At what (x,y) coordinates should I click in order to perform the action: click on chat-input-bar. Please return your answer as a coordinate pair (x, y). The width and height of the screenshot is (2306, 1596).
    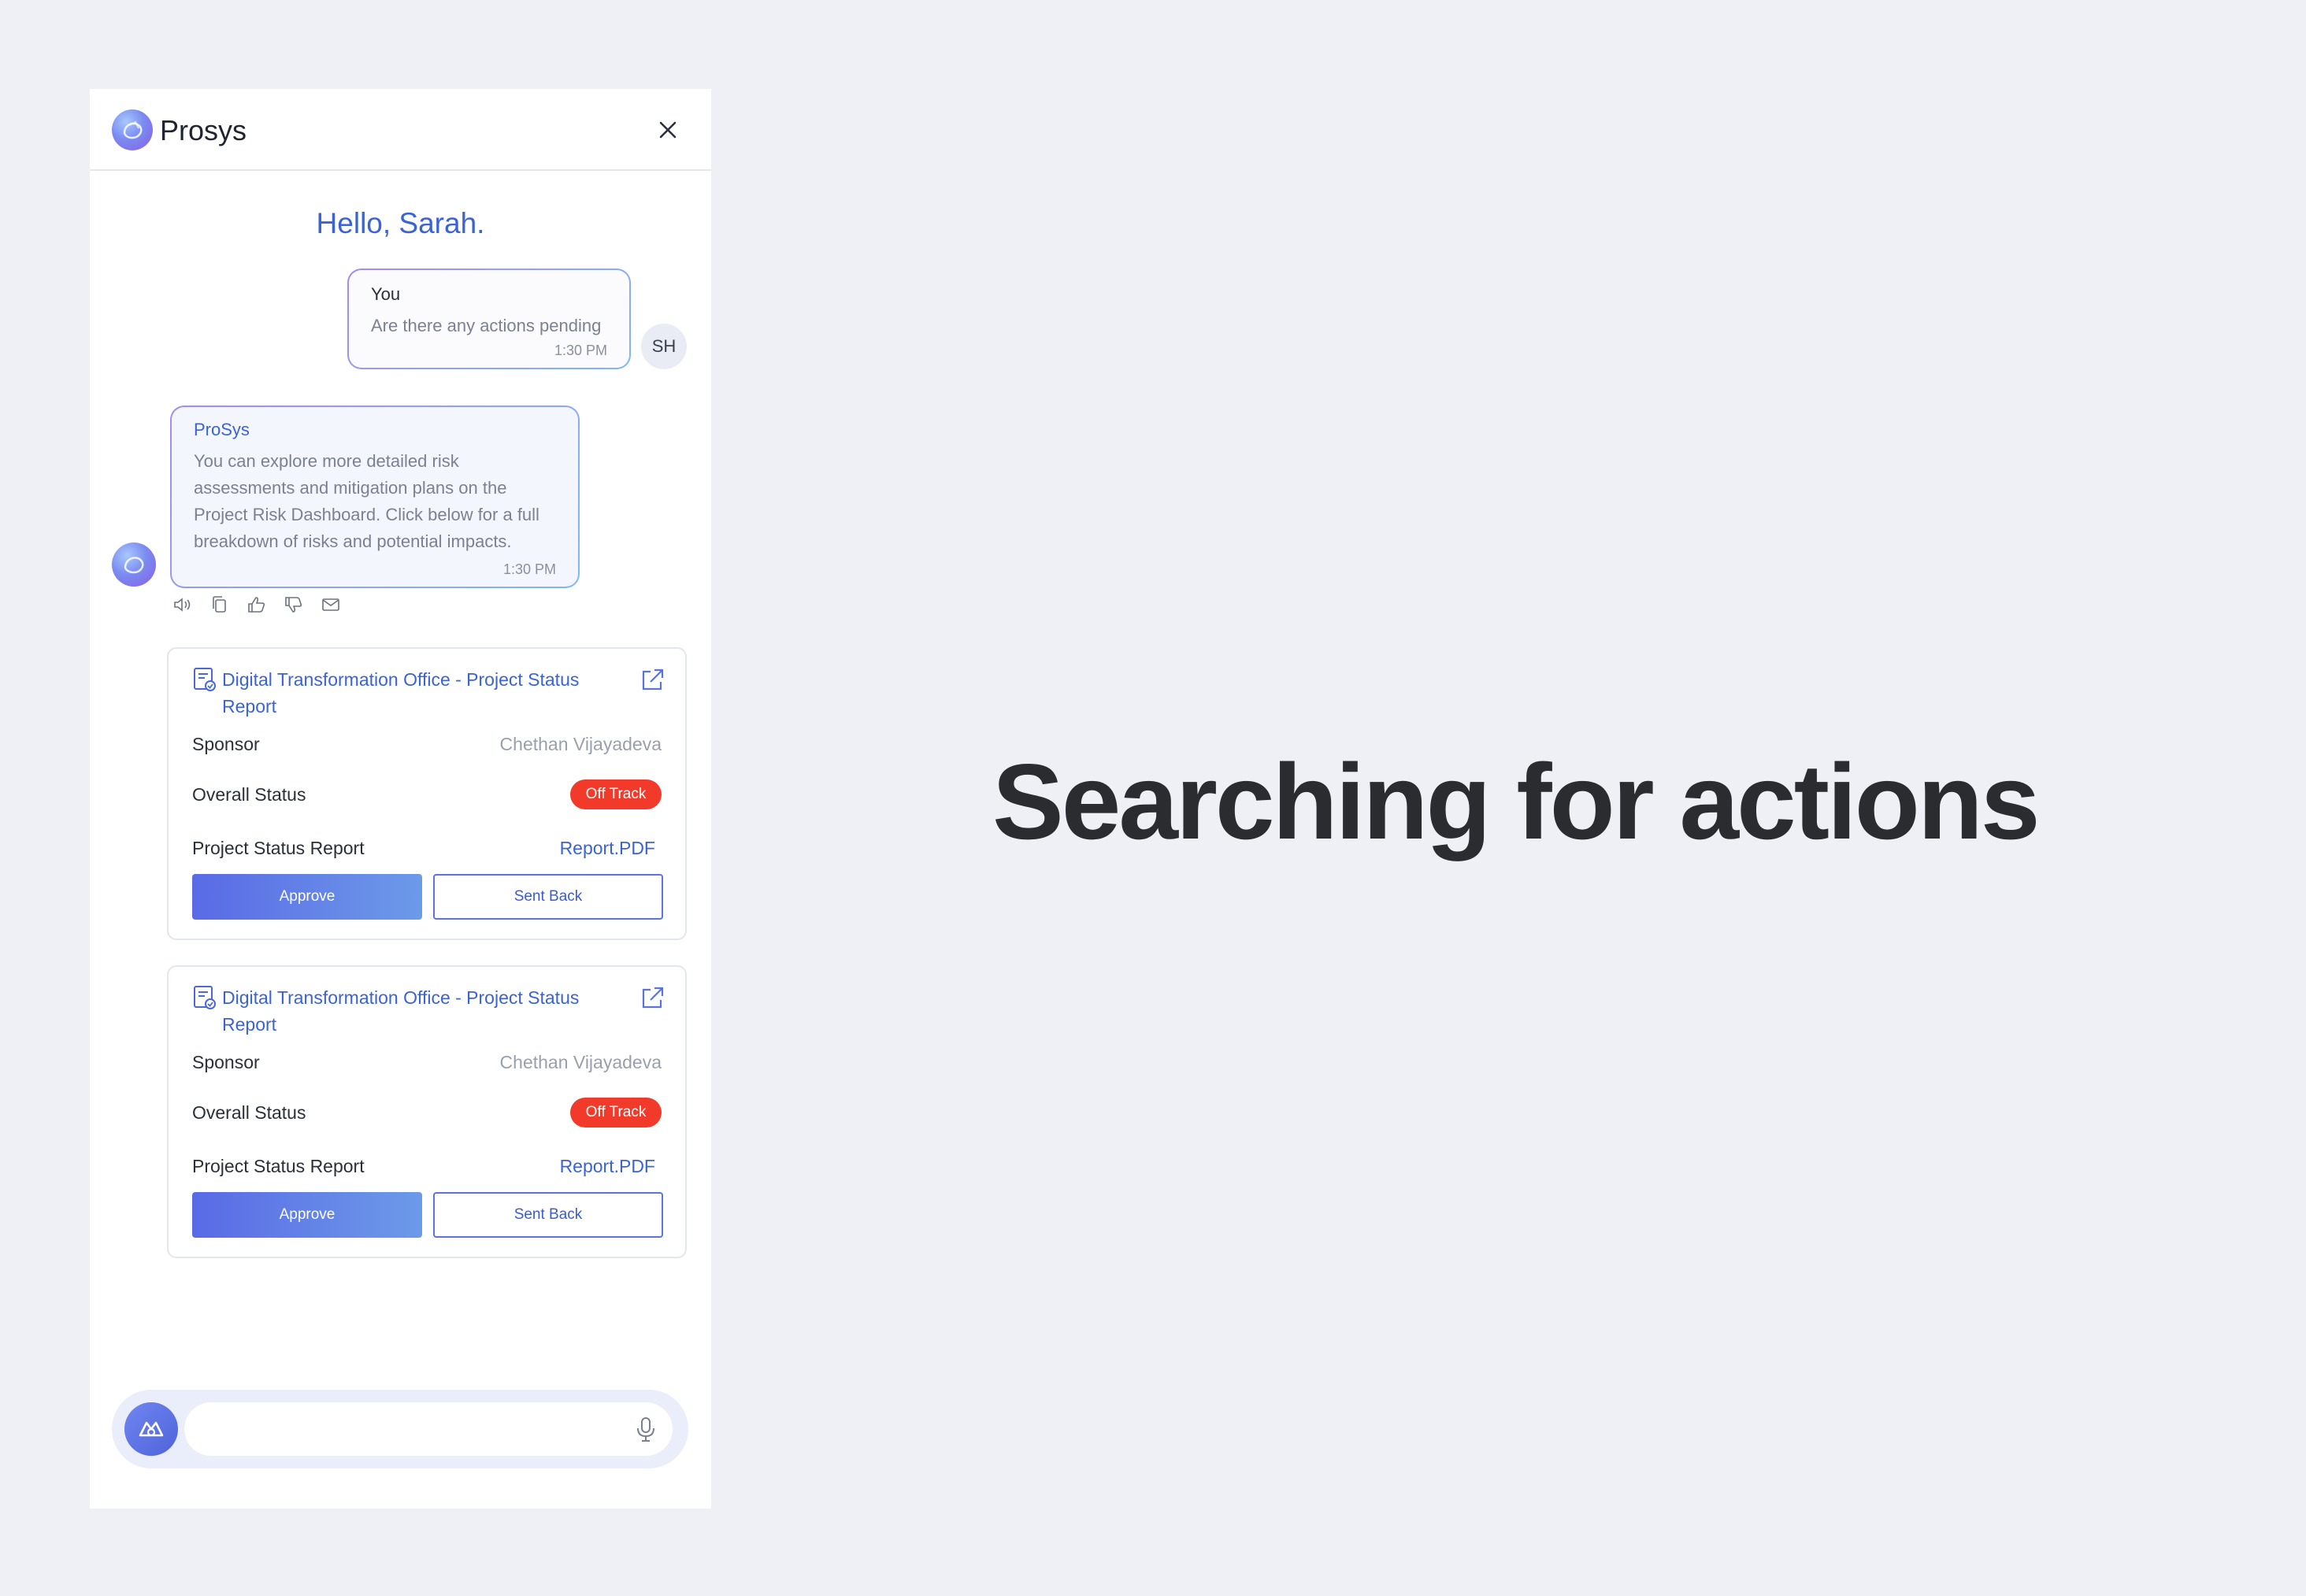
    Looking at the image, I should click on (400, 1429).